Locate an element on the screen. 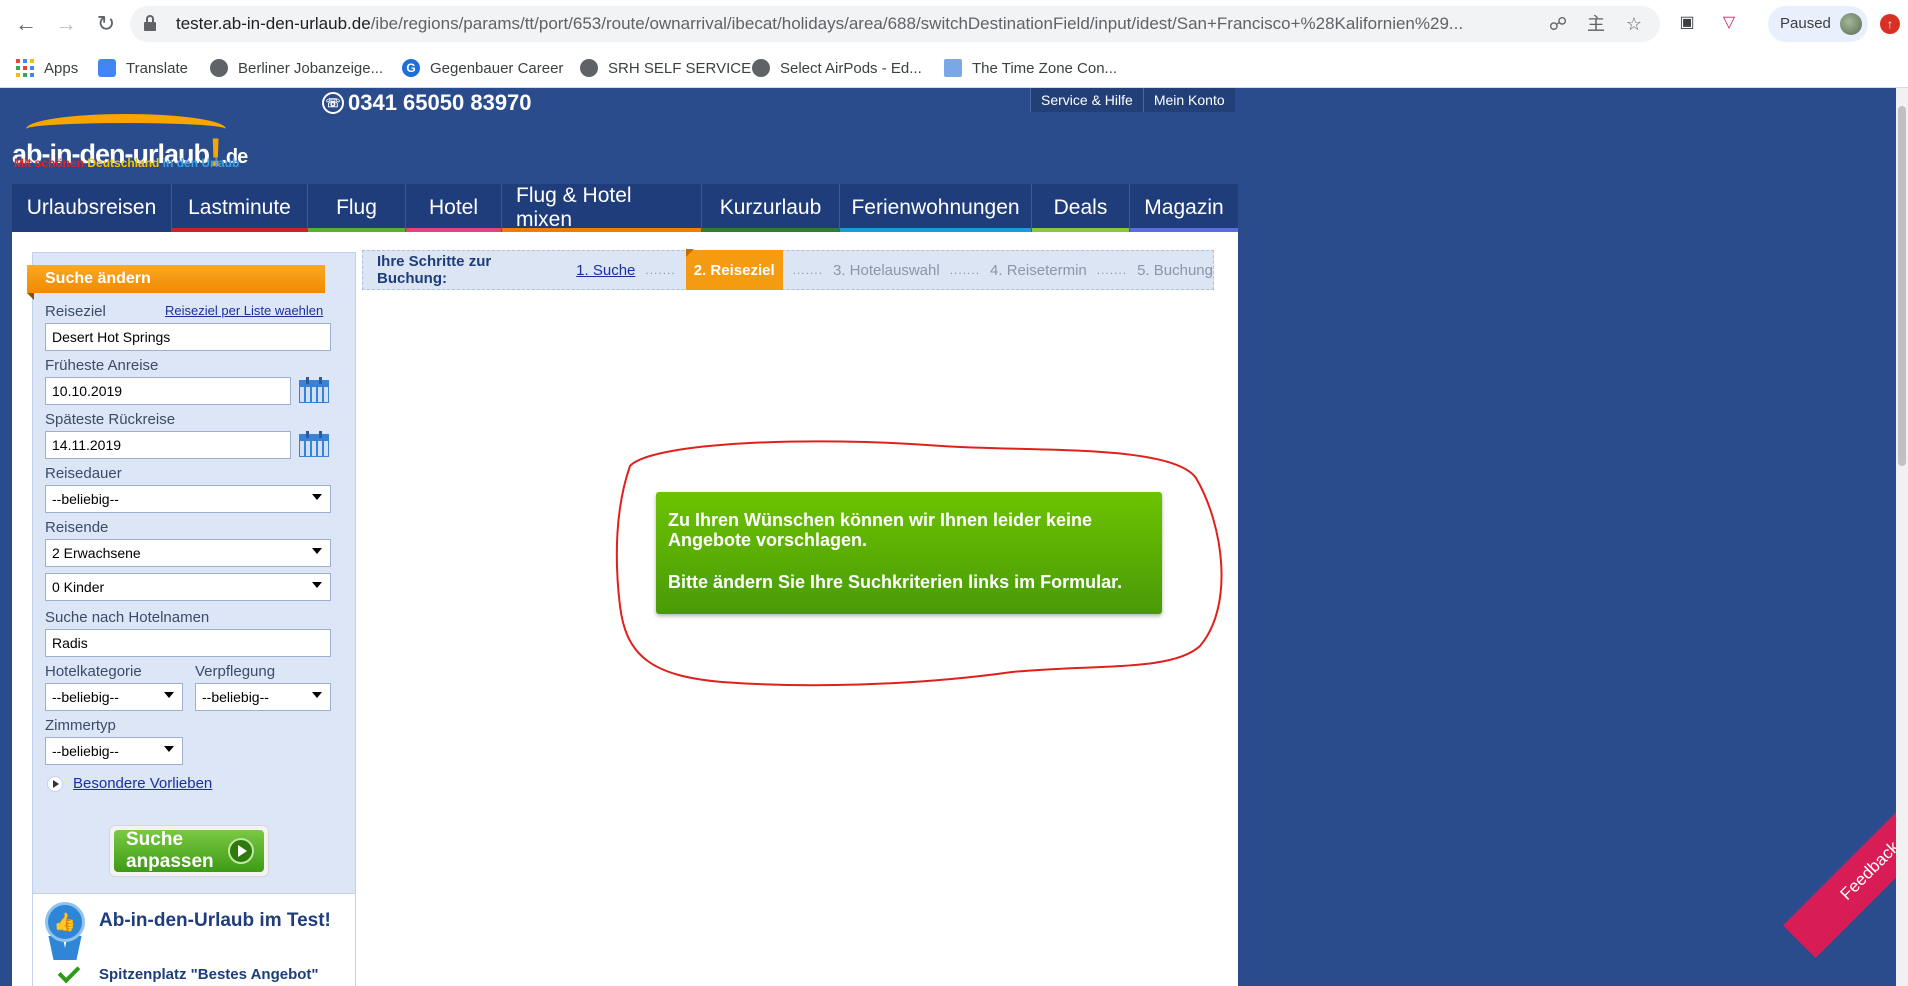  step-reiseziel: 2. Reiseziel is located at coordinates (734, 269).